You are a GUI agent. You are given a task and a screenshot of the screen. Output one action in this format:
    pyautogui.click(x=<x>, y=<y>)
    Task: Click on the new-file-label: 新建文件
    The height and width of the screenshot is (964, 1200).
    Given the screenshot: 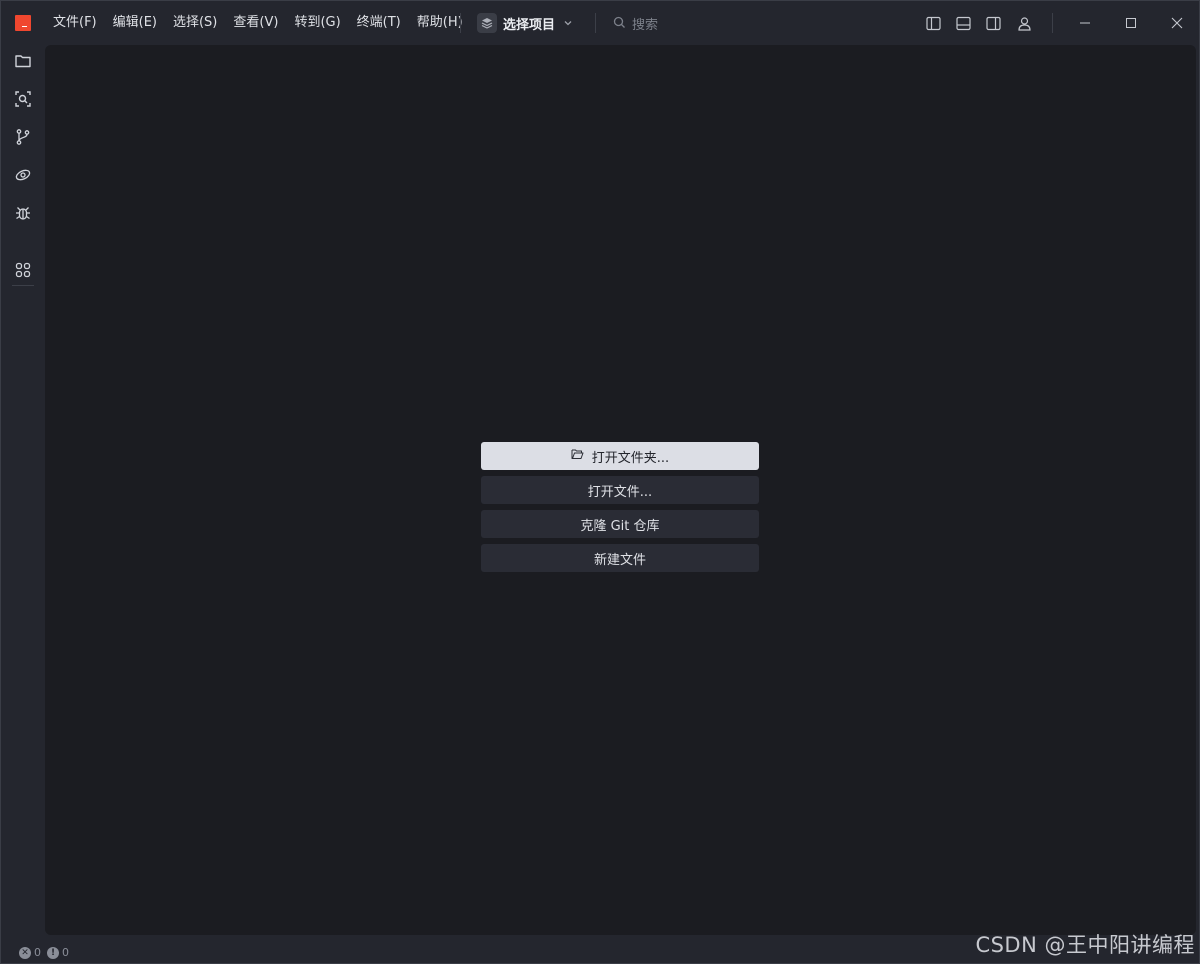 What is the action you would take?
    pyautogui.click(x=619, y=560)
    